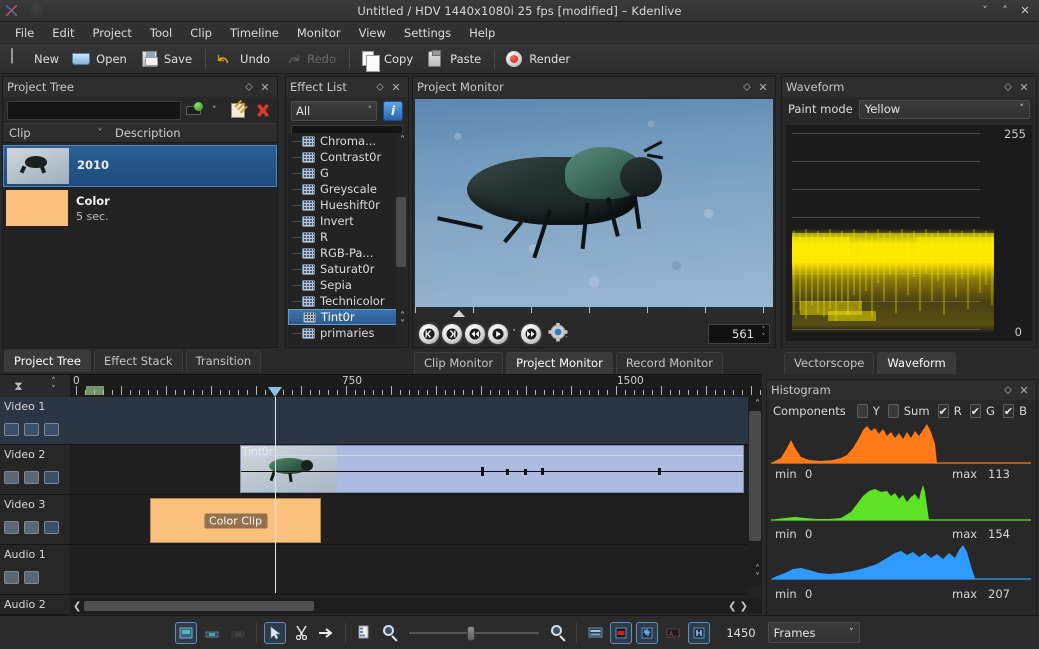 The width and height of the screenshot is (1039, 649). I want to click on menu-timeline: Timeline, so click(254, 33).